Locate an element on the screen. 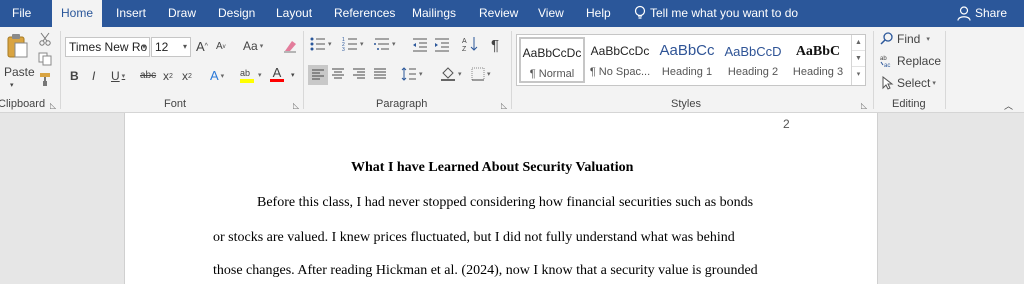 The height and width of the screenshot is (284, 1024). align-right-icon is located at coordinates (359, 73).